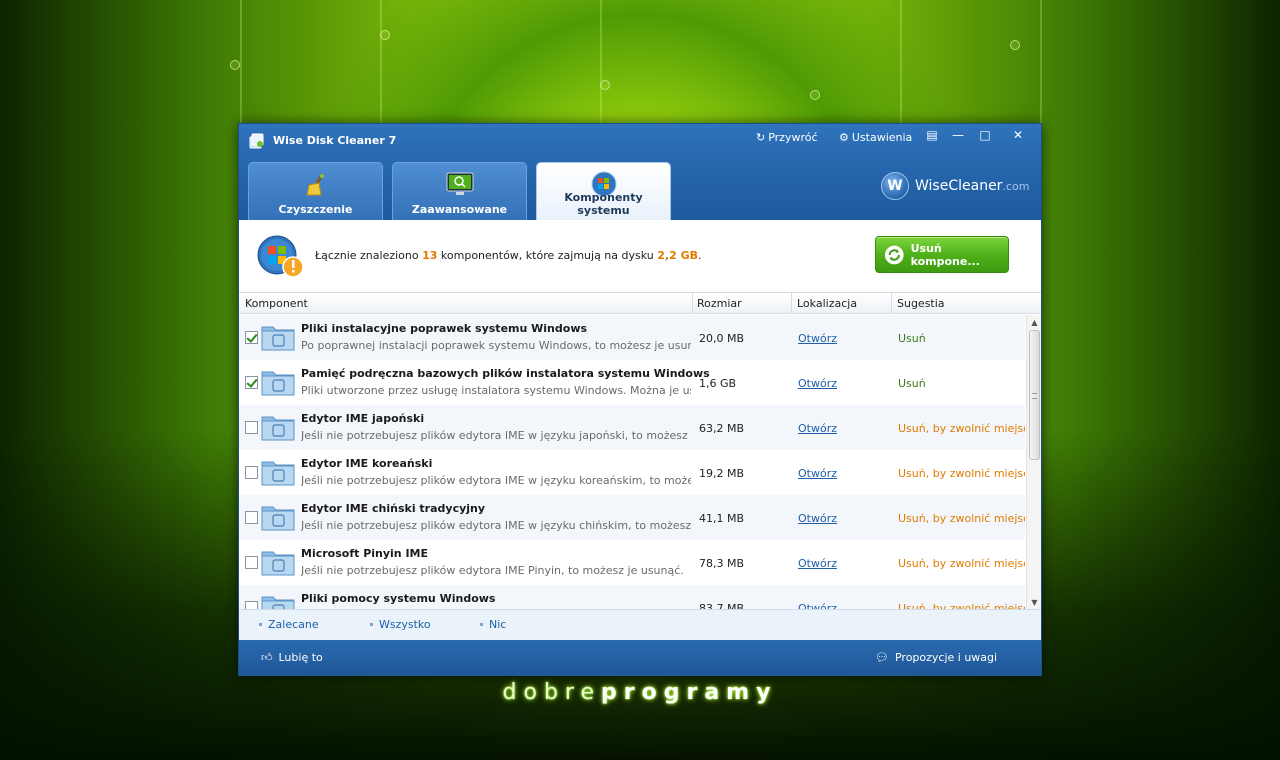 This screenshot has height=760, width=1280. I want to click on thumbs-up-icon: 👍︎, so click(267, 657).